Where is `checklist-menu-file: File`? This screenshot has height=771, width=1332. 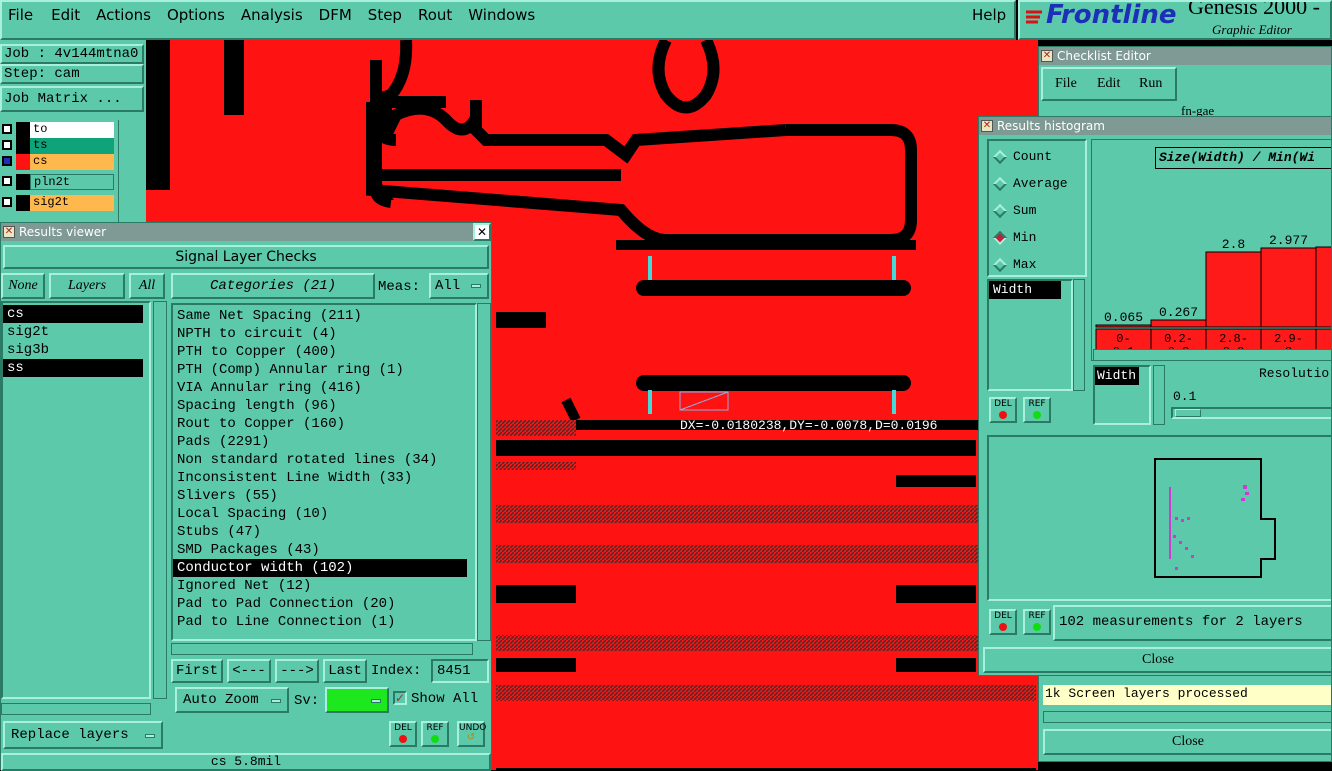
checklist-menu-file: File is located at coordinates (1066, 84).